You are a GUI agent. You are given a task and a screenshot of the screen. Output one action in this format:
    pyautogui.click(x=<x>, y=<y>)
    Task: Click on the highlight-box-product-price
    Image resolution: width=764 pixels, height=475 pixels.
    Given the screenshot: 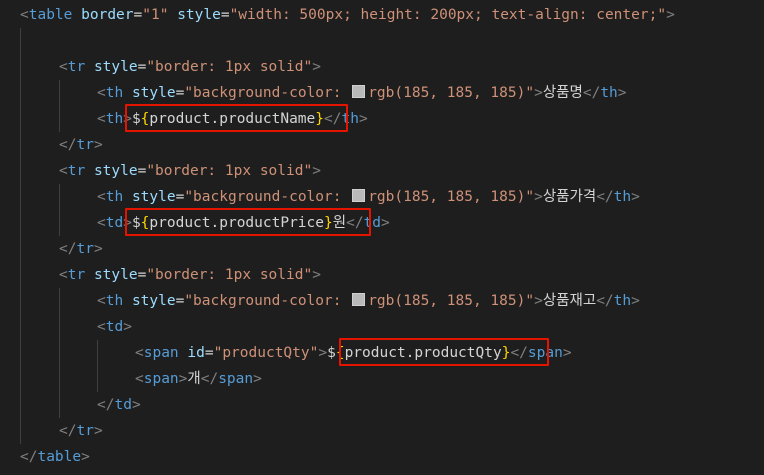 What is the action you would take?
    pyautogui.click(x=248, y=222)
    